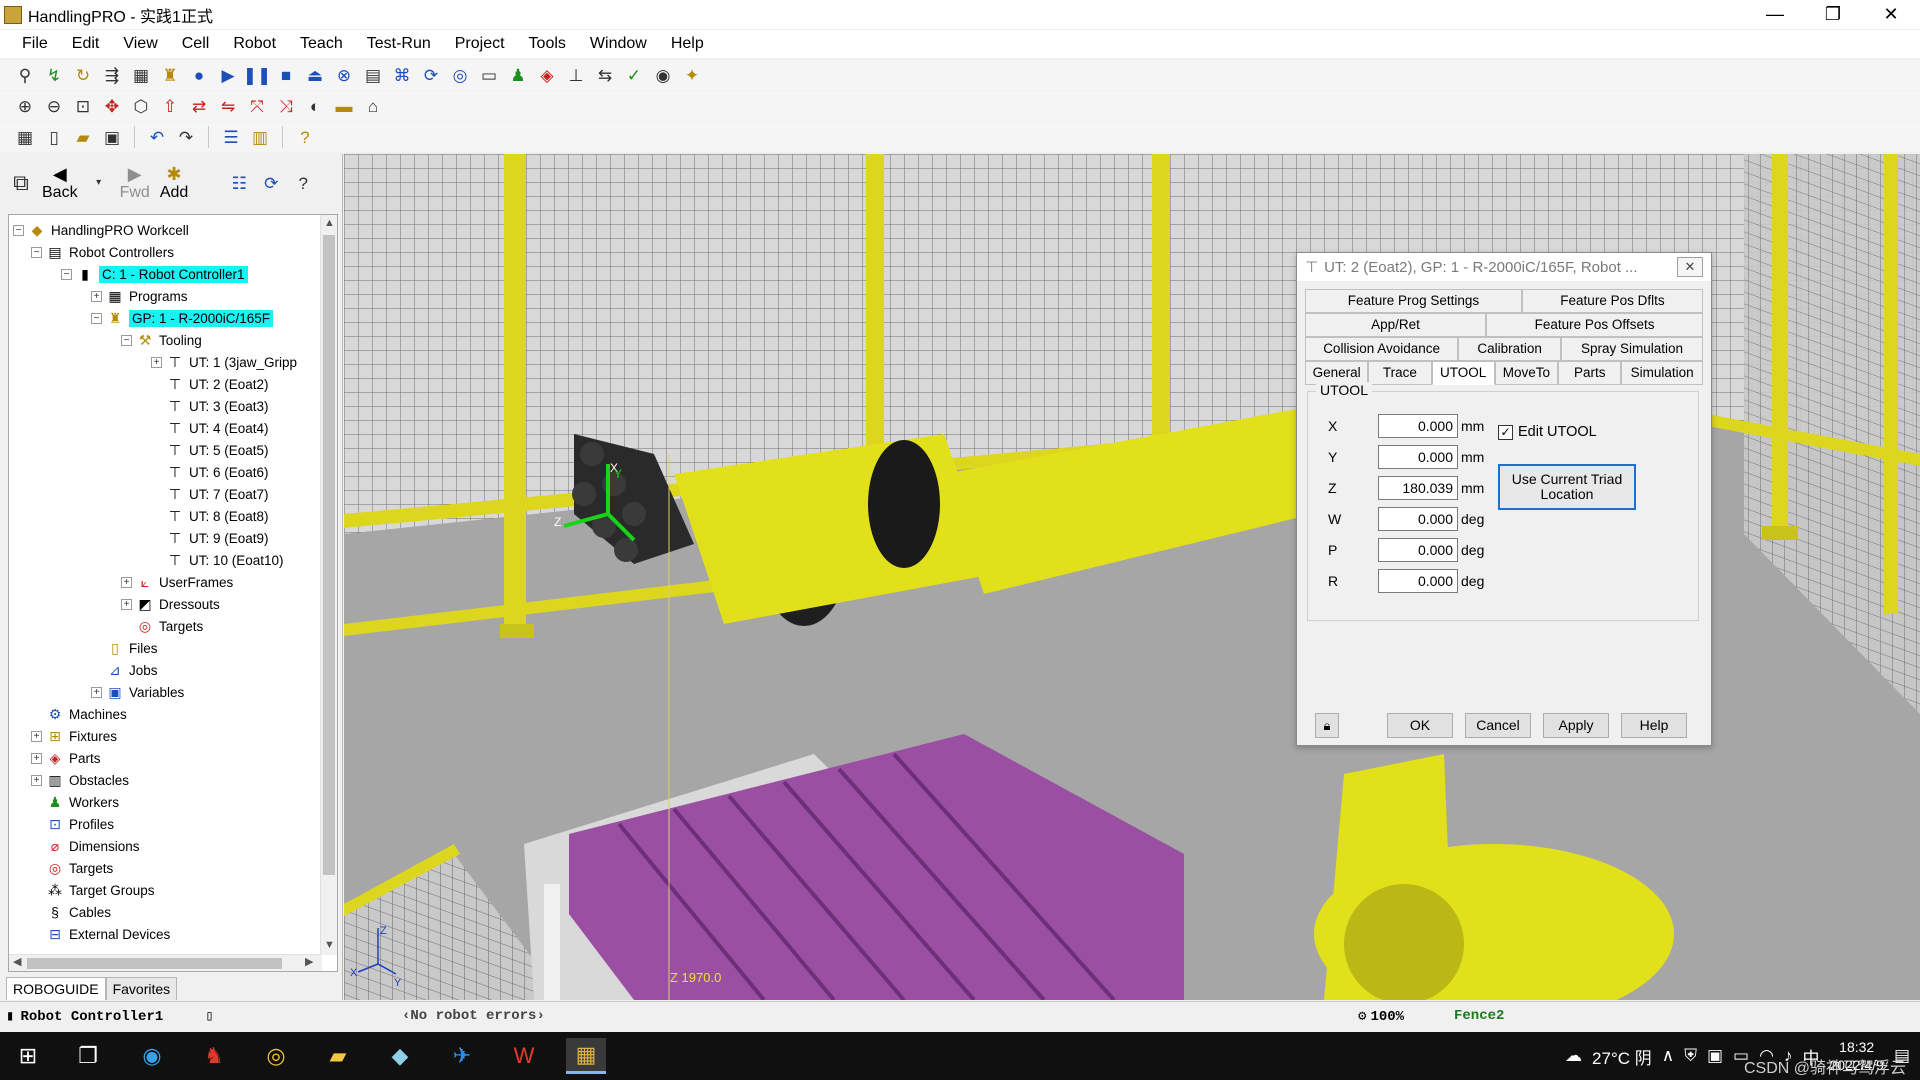 This screenshot has height=1080, width=1920. I want to click on edit-utool-checkbox: ✓ Edit UTOOL, so click(1547, 432).